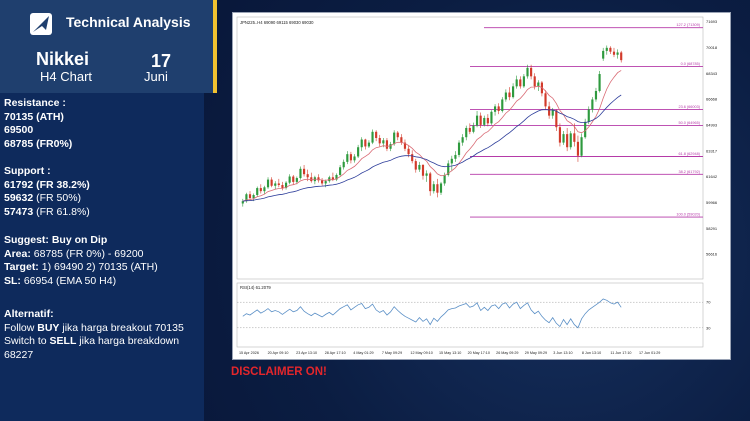  What do you see at coordinates (156, 76) in the screenshot?
I see `date-month: Juni` at bounding box center [156, 76].